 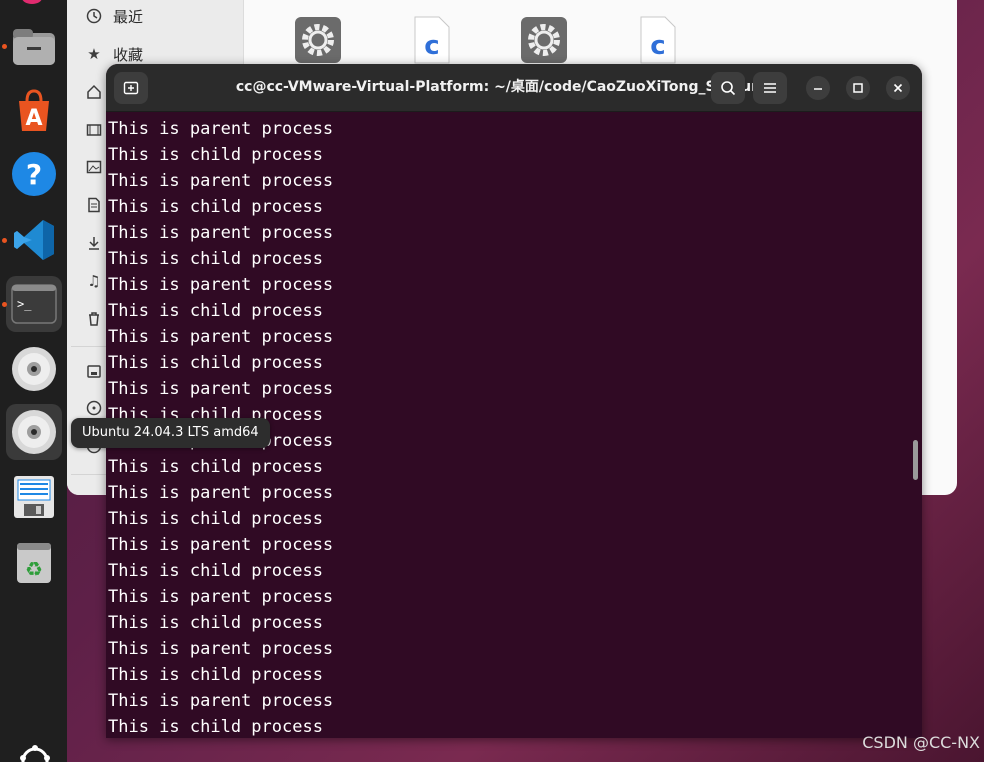 I want to click on maximize-button, so click(x=858, y=88).